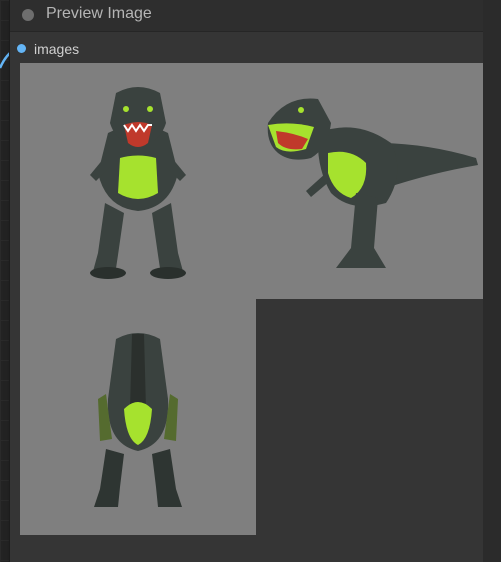 This screenshot has height=562, width=501. I want to click on dinosaur-toy-front-image, so click(138, 183).